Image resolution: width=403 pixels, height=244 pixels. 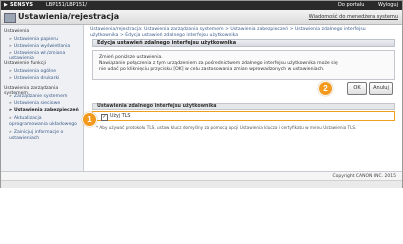 I want to click on sidebar-item-init: » Zainicjuj informacje o ustawieniach, so click(x=44, y=136).